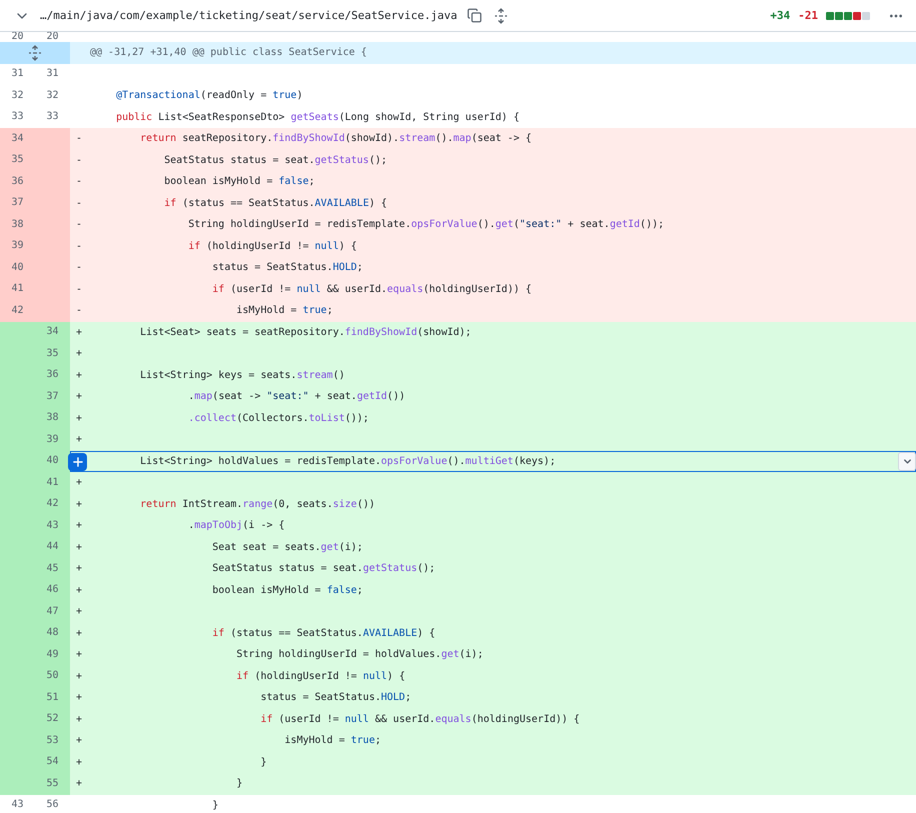  I want to click on hunk-header: @@ -31,27 +31,40 @@ public class SeatService {, so click(493, 53).